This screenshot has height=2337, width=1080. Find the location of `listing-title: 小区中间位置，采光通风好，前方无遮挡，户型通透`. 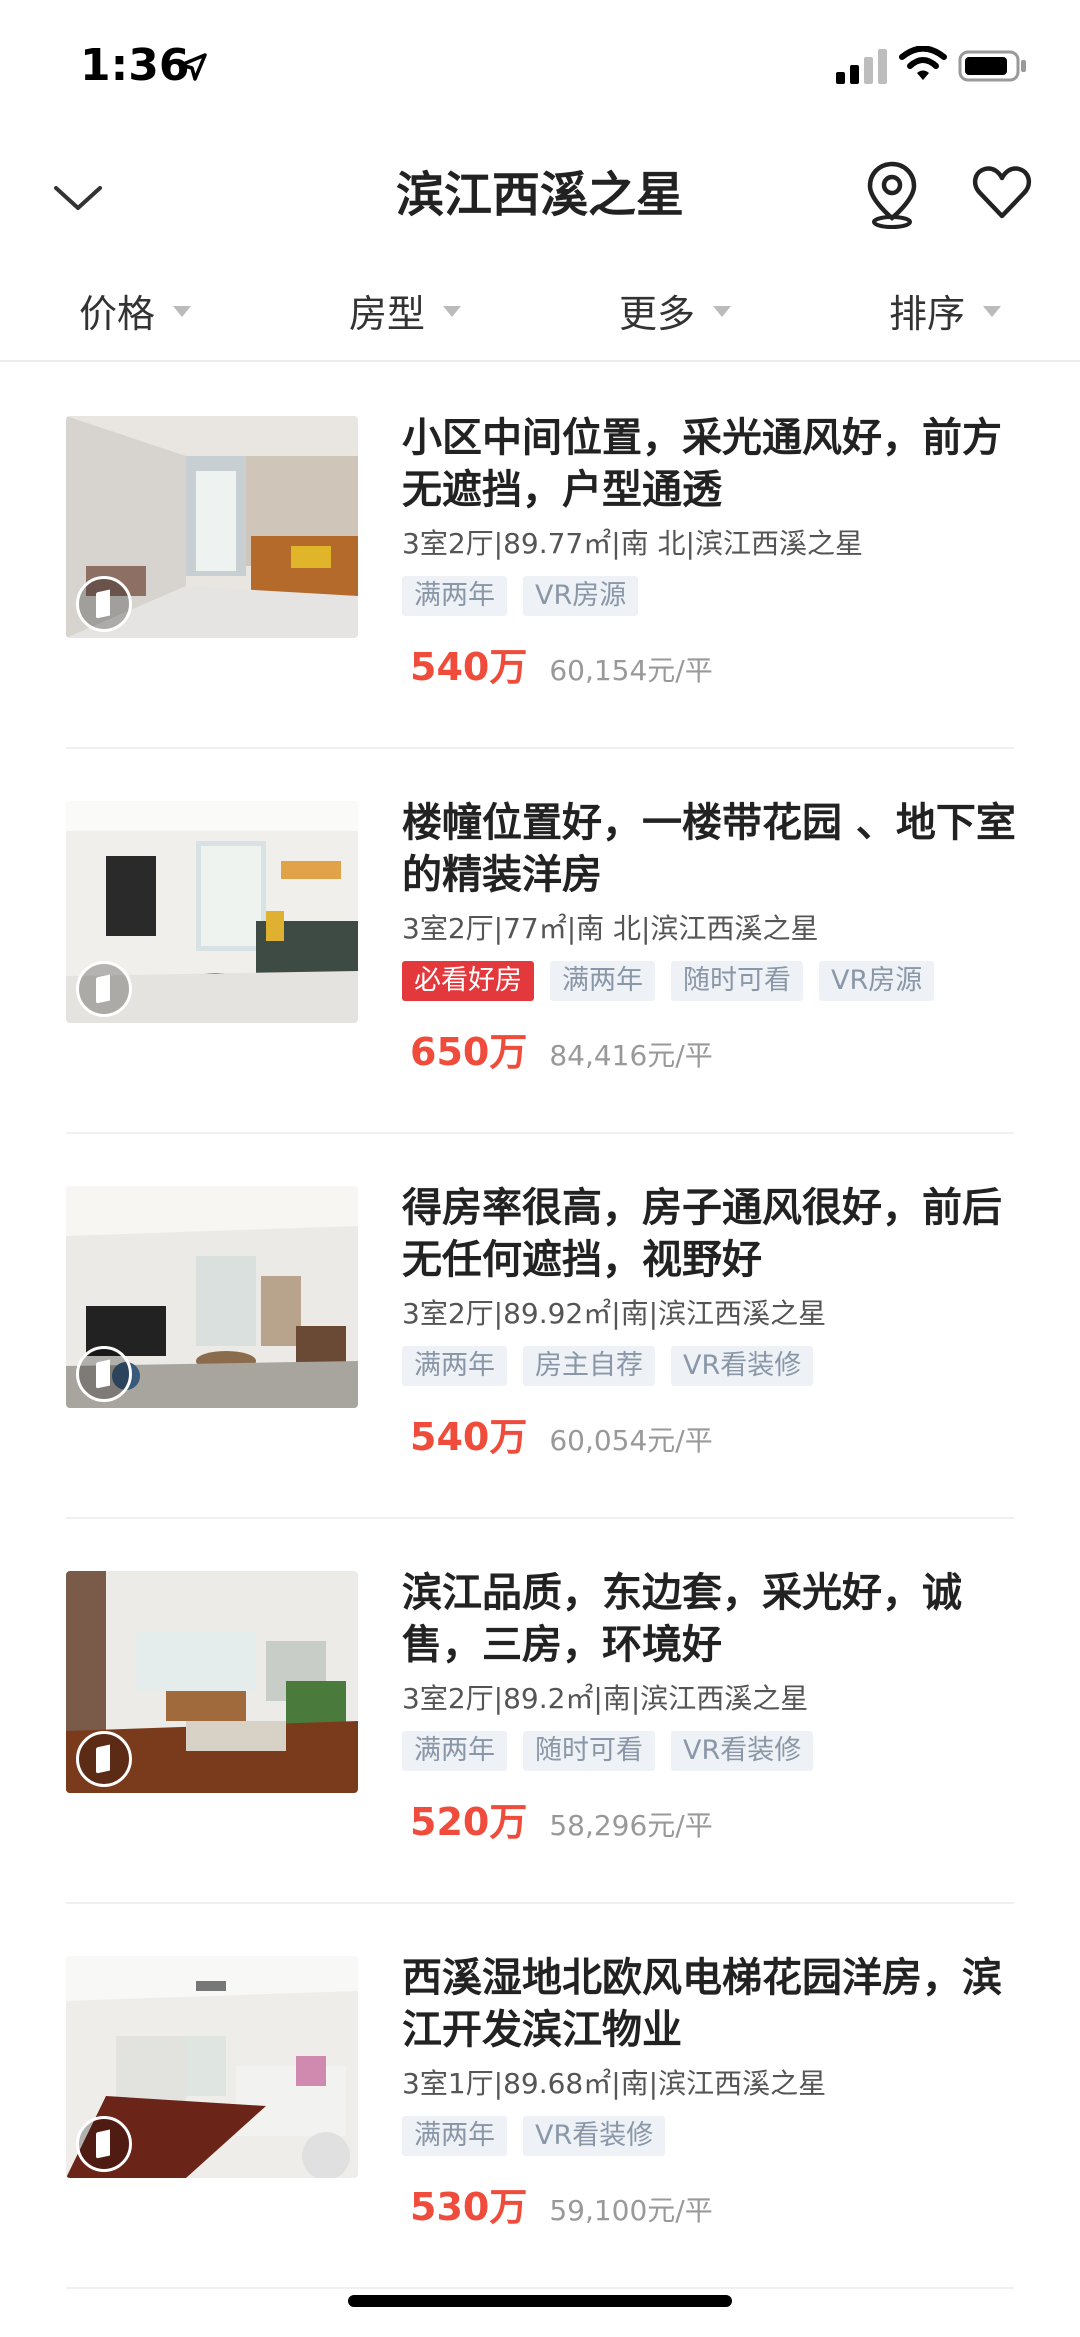

listing-title: 小区中间位置，采光通风好，前方无遮挡，户型通透 is located at coordinates (702, 464).